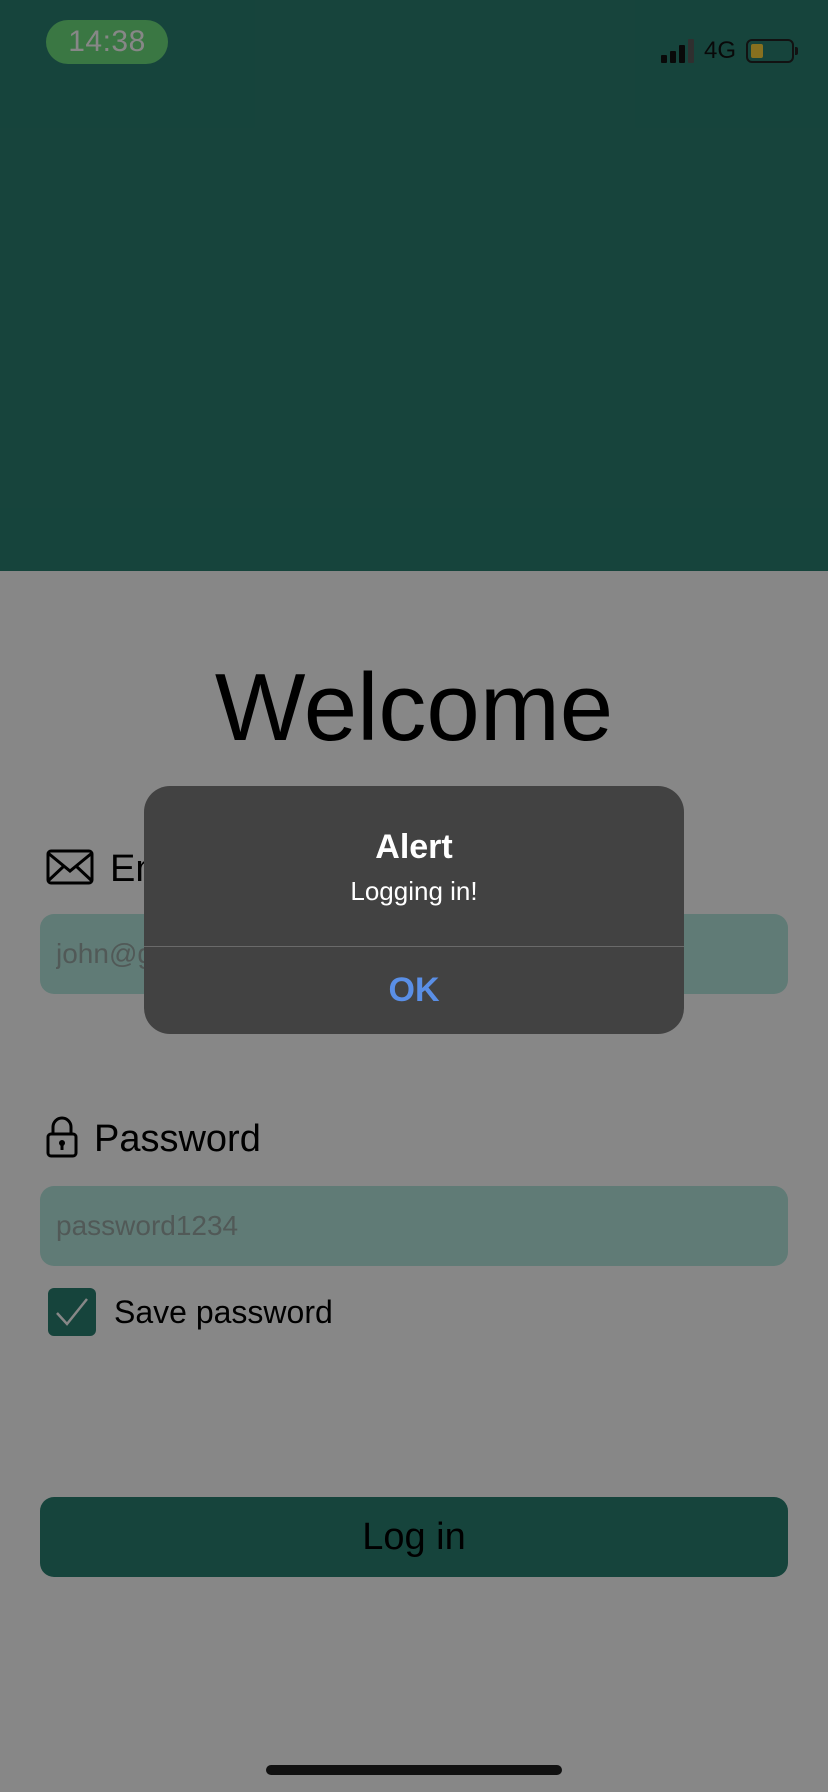  What do you see at coordinates (414, 910) in the screenshot?
I see `alert-dialog: Alert Logging in! OK` at bounding box center [414, 910].